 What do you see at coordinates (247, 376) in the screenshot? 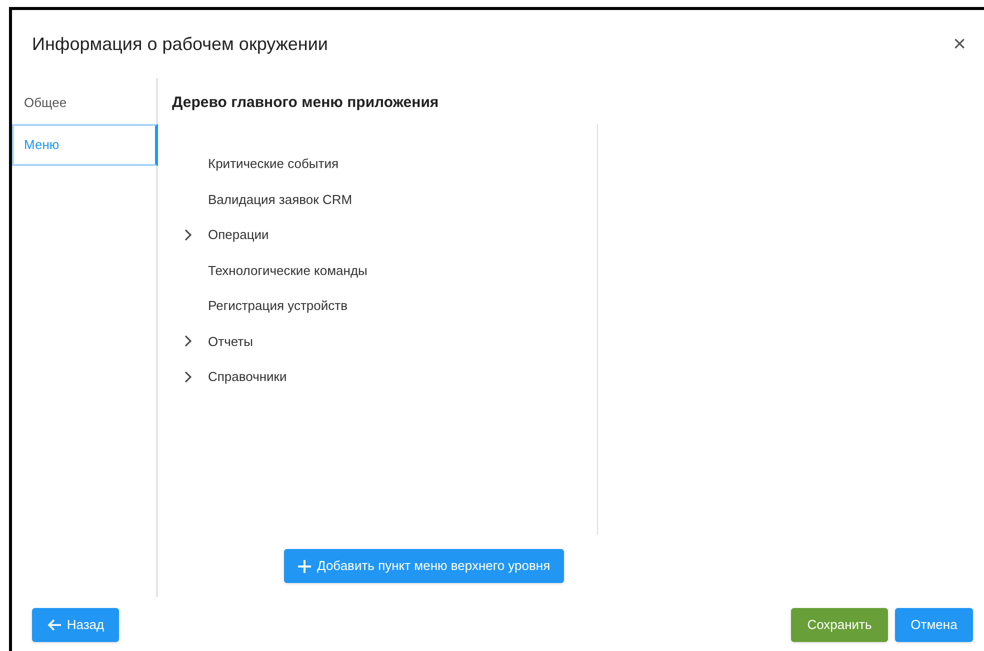
I see `tree-item: Справочники` at bounding box center [247, 376].